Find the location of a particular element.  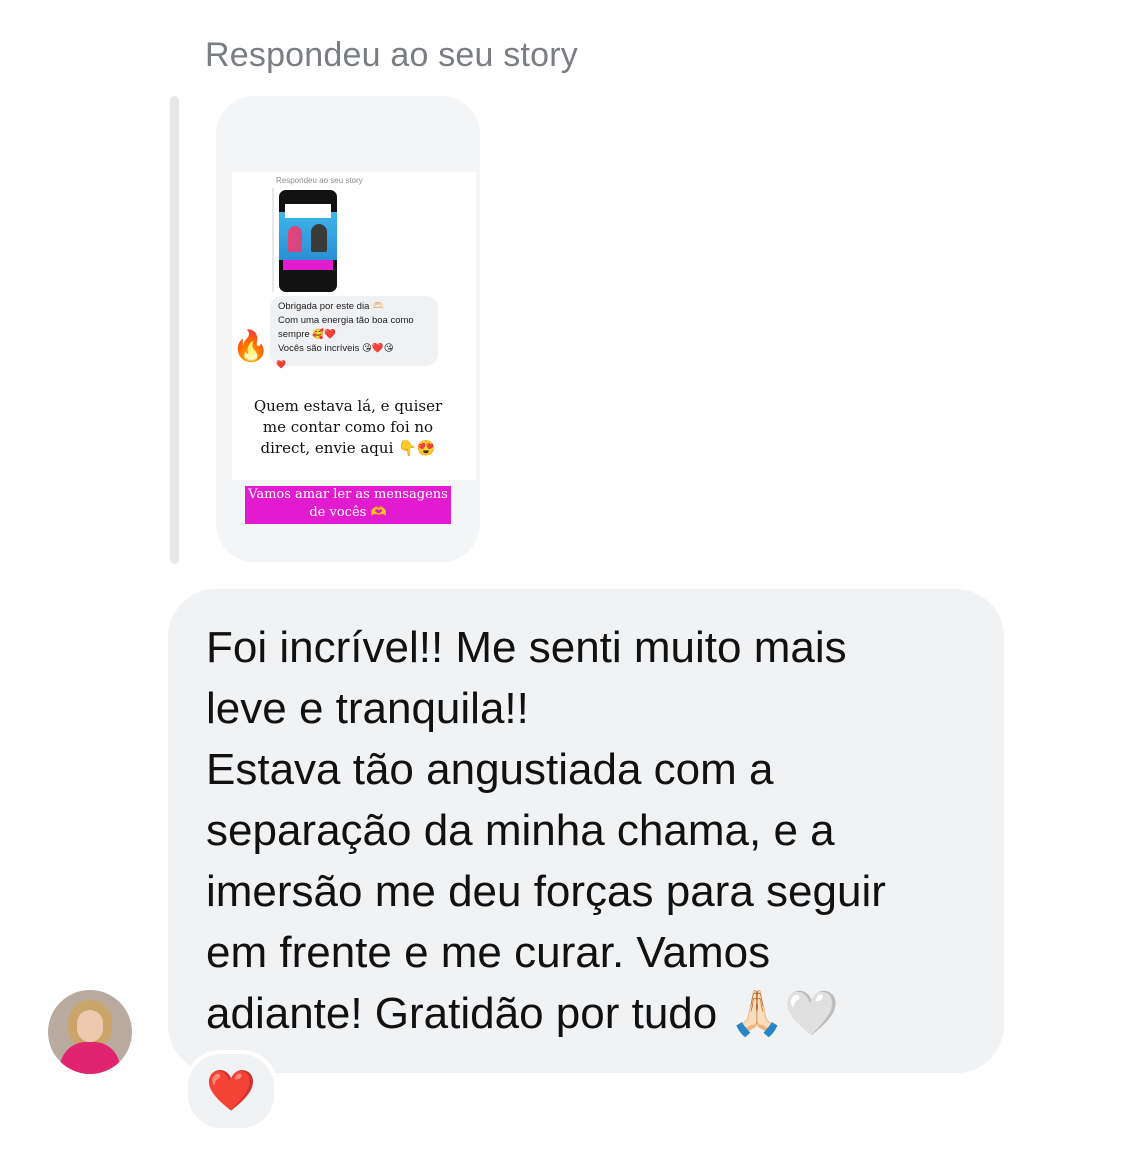

thumbnail-pink-banner is located at coordinates (308, 265).